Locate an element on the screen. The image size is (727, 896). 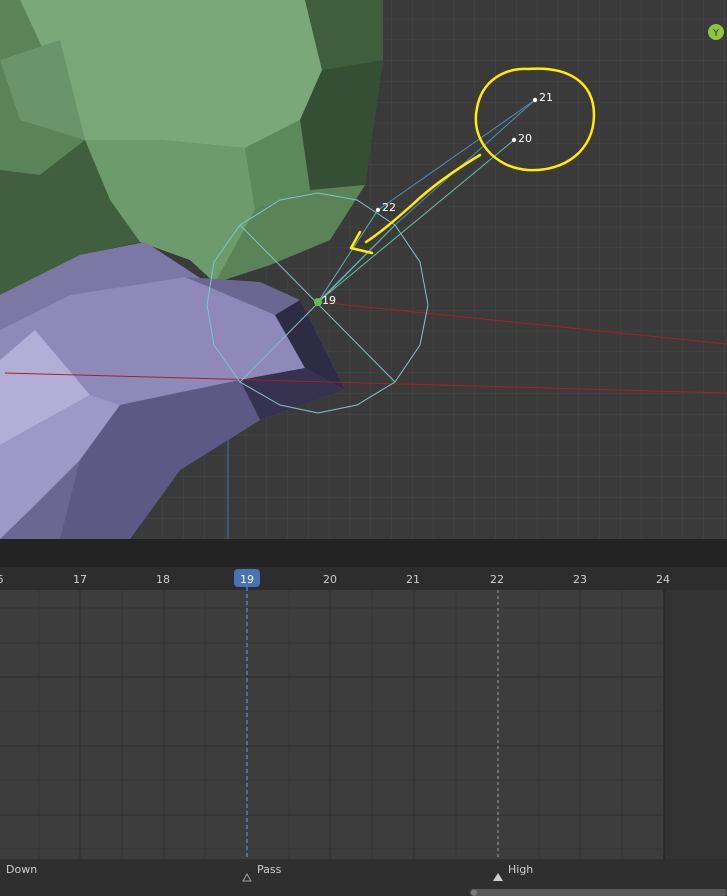
frame-ruler is located at coordinates (363, 578).